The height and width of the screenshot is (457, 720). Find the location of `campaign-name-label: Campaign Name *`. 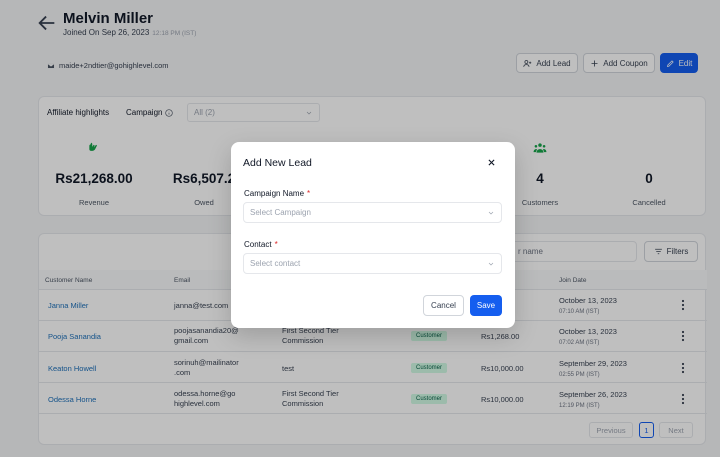

campaign-name-label: Campaign Name * is located at coordinates (277, 193).